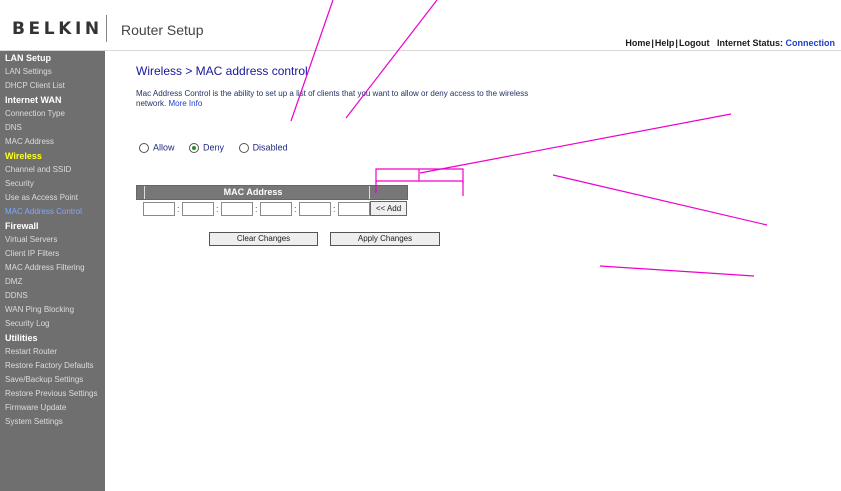  What do you see at coordinates (52, 142) in the screenshot?
I see `sidebar-item-mac-address: MAC Address` at bounding box center [52, 142].